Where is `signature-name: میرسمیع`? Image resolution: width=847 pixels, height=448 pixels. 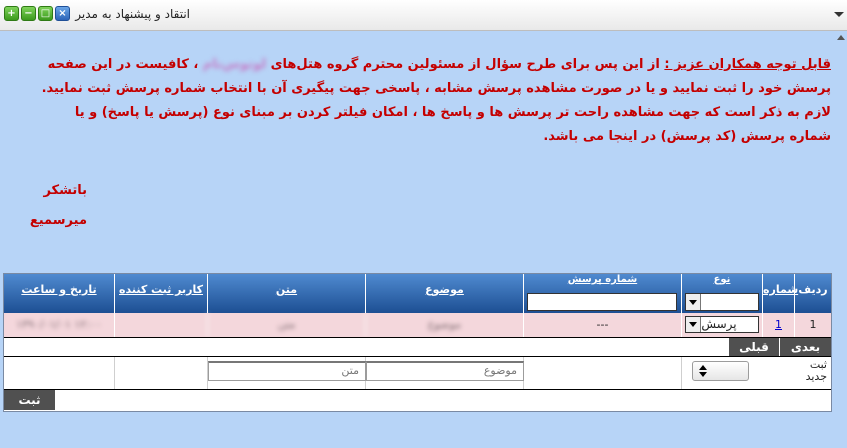 signature-name: میرسمیع is located at coordinates (58, 220).